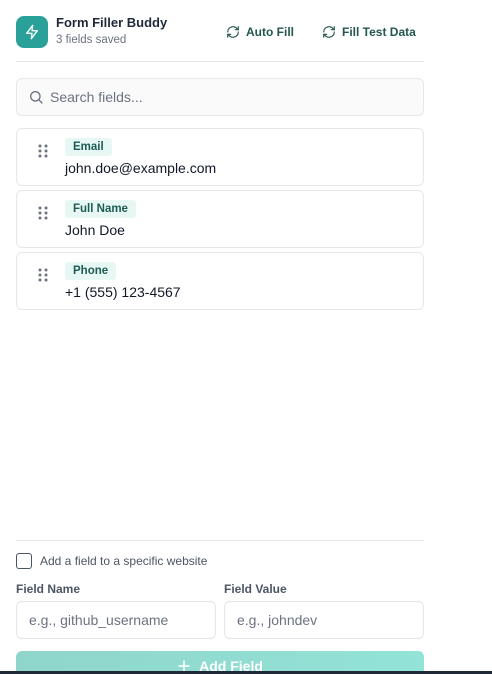 This screenshot has width=492, height=674. I want to click on field-name-badge: Phone, so click(91, 271).